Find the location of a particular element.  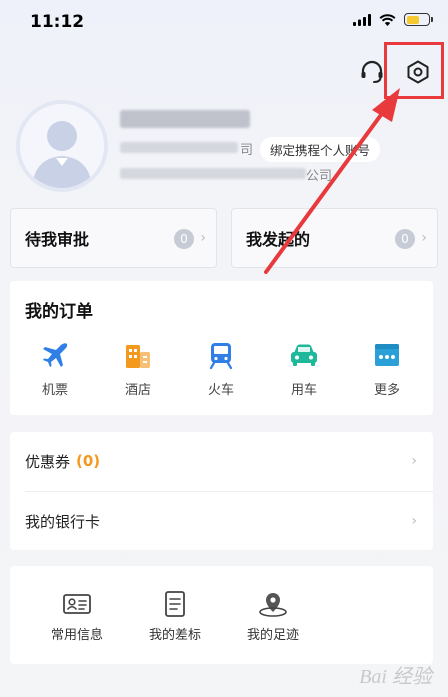

pending-approval-card: 待我审批 0 › is located at coordinates (113, 238).